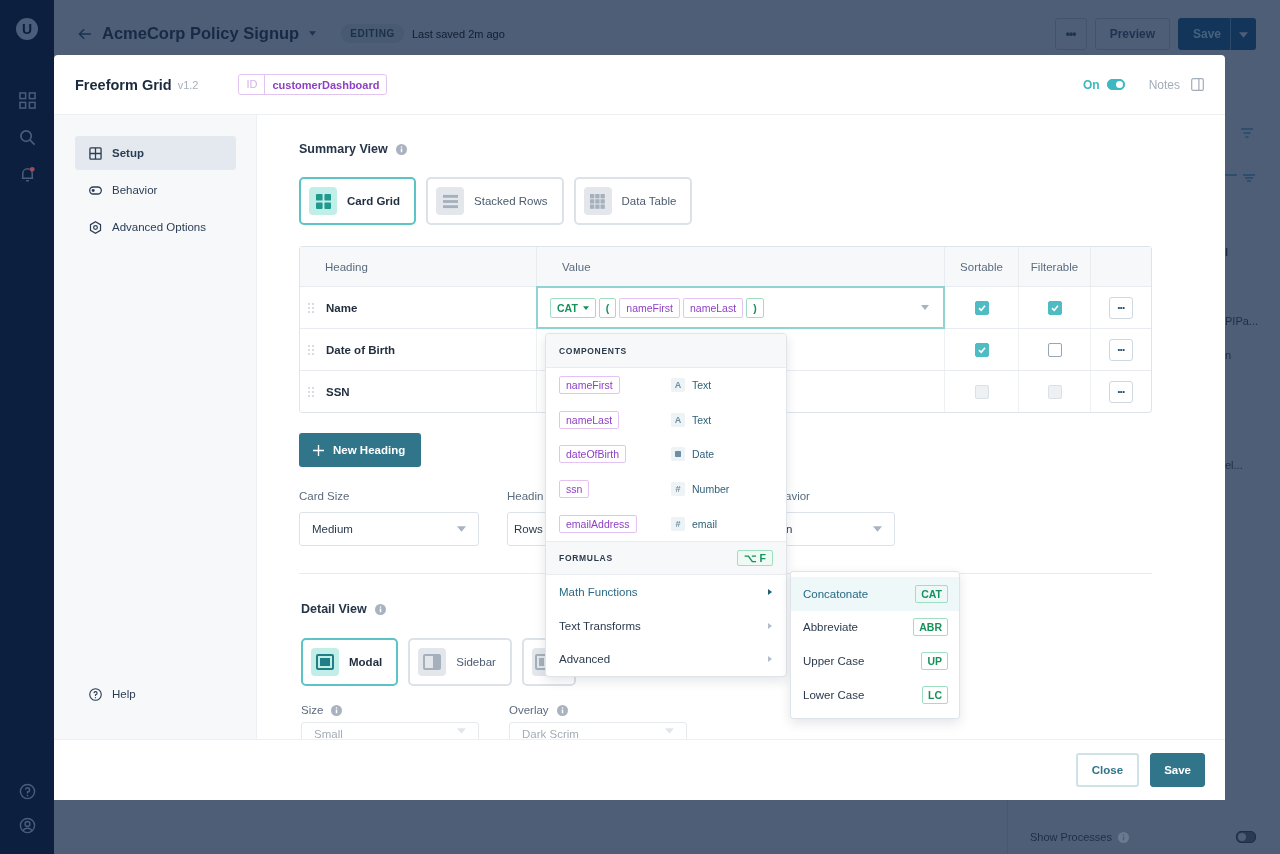 Image resolution: width=1280 pixels, height=854 pixels. Describe the element at coordinates (755, 307) in the screenshot. I see `formula-token: )` at that location.